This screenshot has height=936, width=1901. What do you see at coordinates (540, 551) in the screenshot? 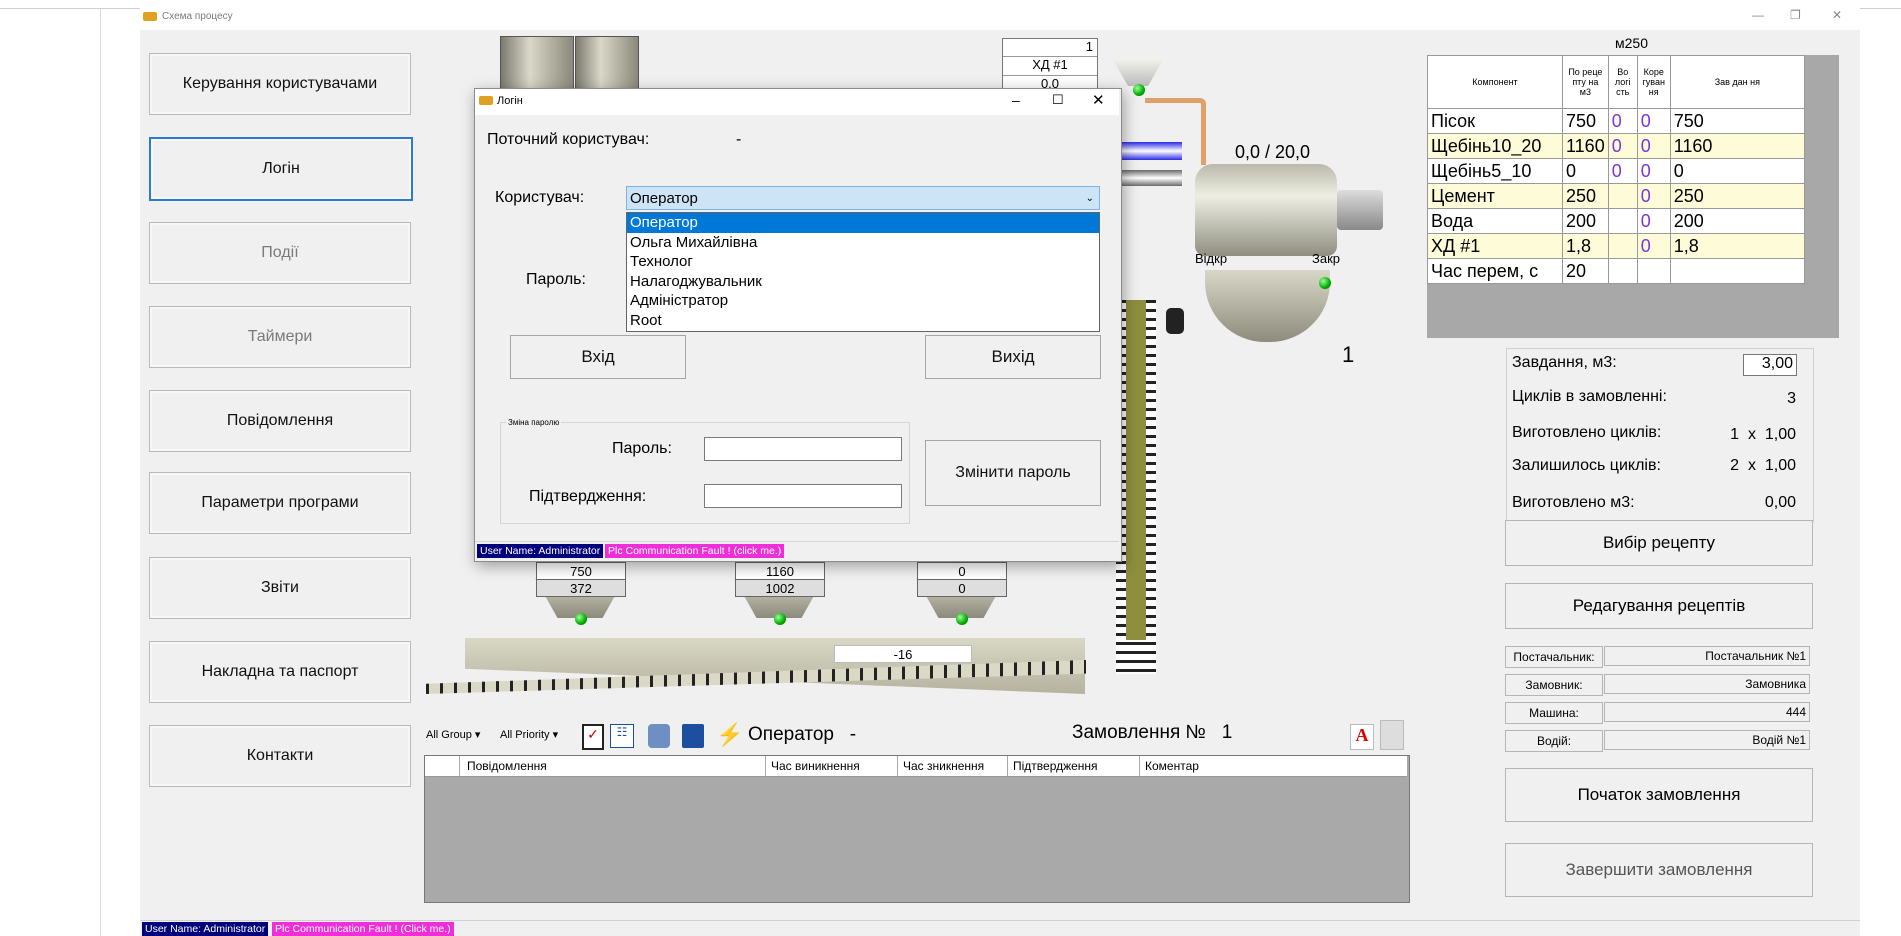
I see `dialog-status-user: User Name: Administrator` at bounding box center [540, 551].